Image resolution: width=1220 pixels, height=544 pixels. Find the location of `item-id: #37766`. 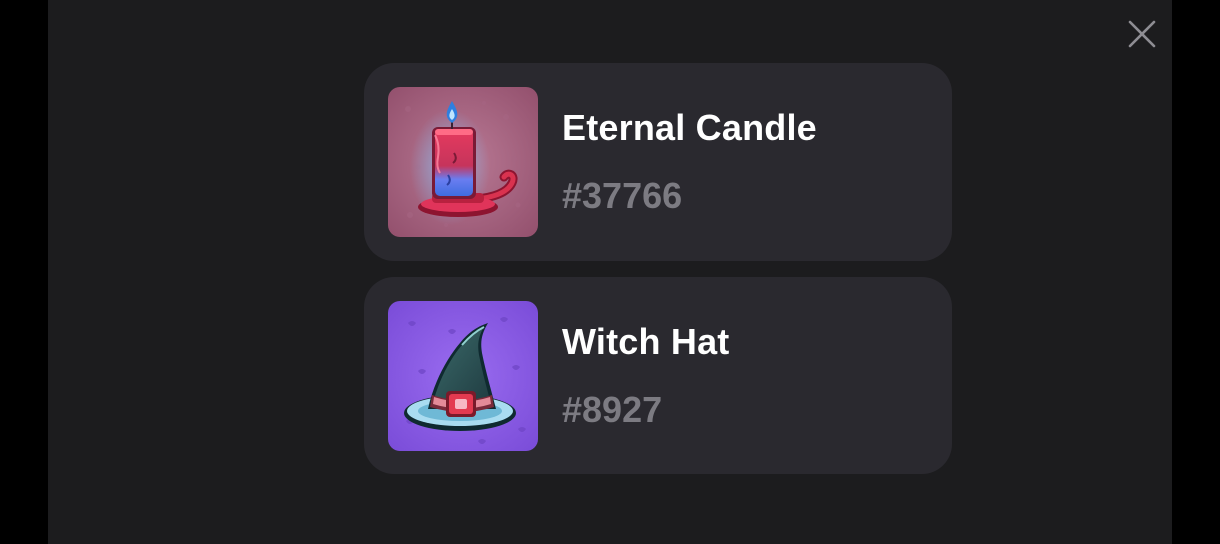

item-id: #37766 is located at coordinates (622, 195).